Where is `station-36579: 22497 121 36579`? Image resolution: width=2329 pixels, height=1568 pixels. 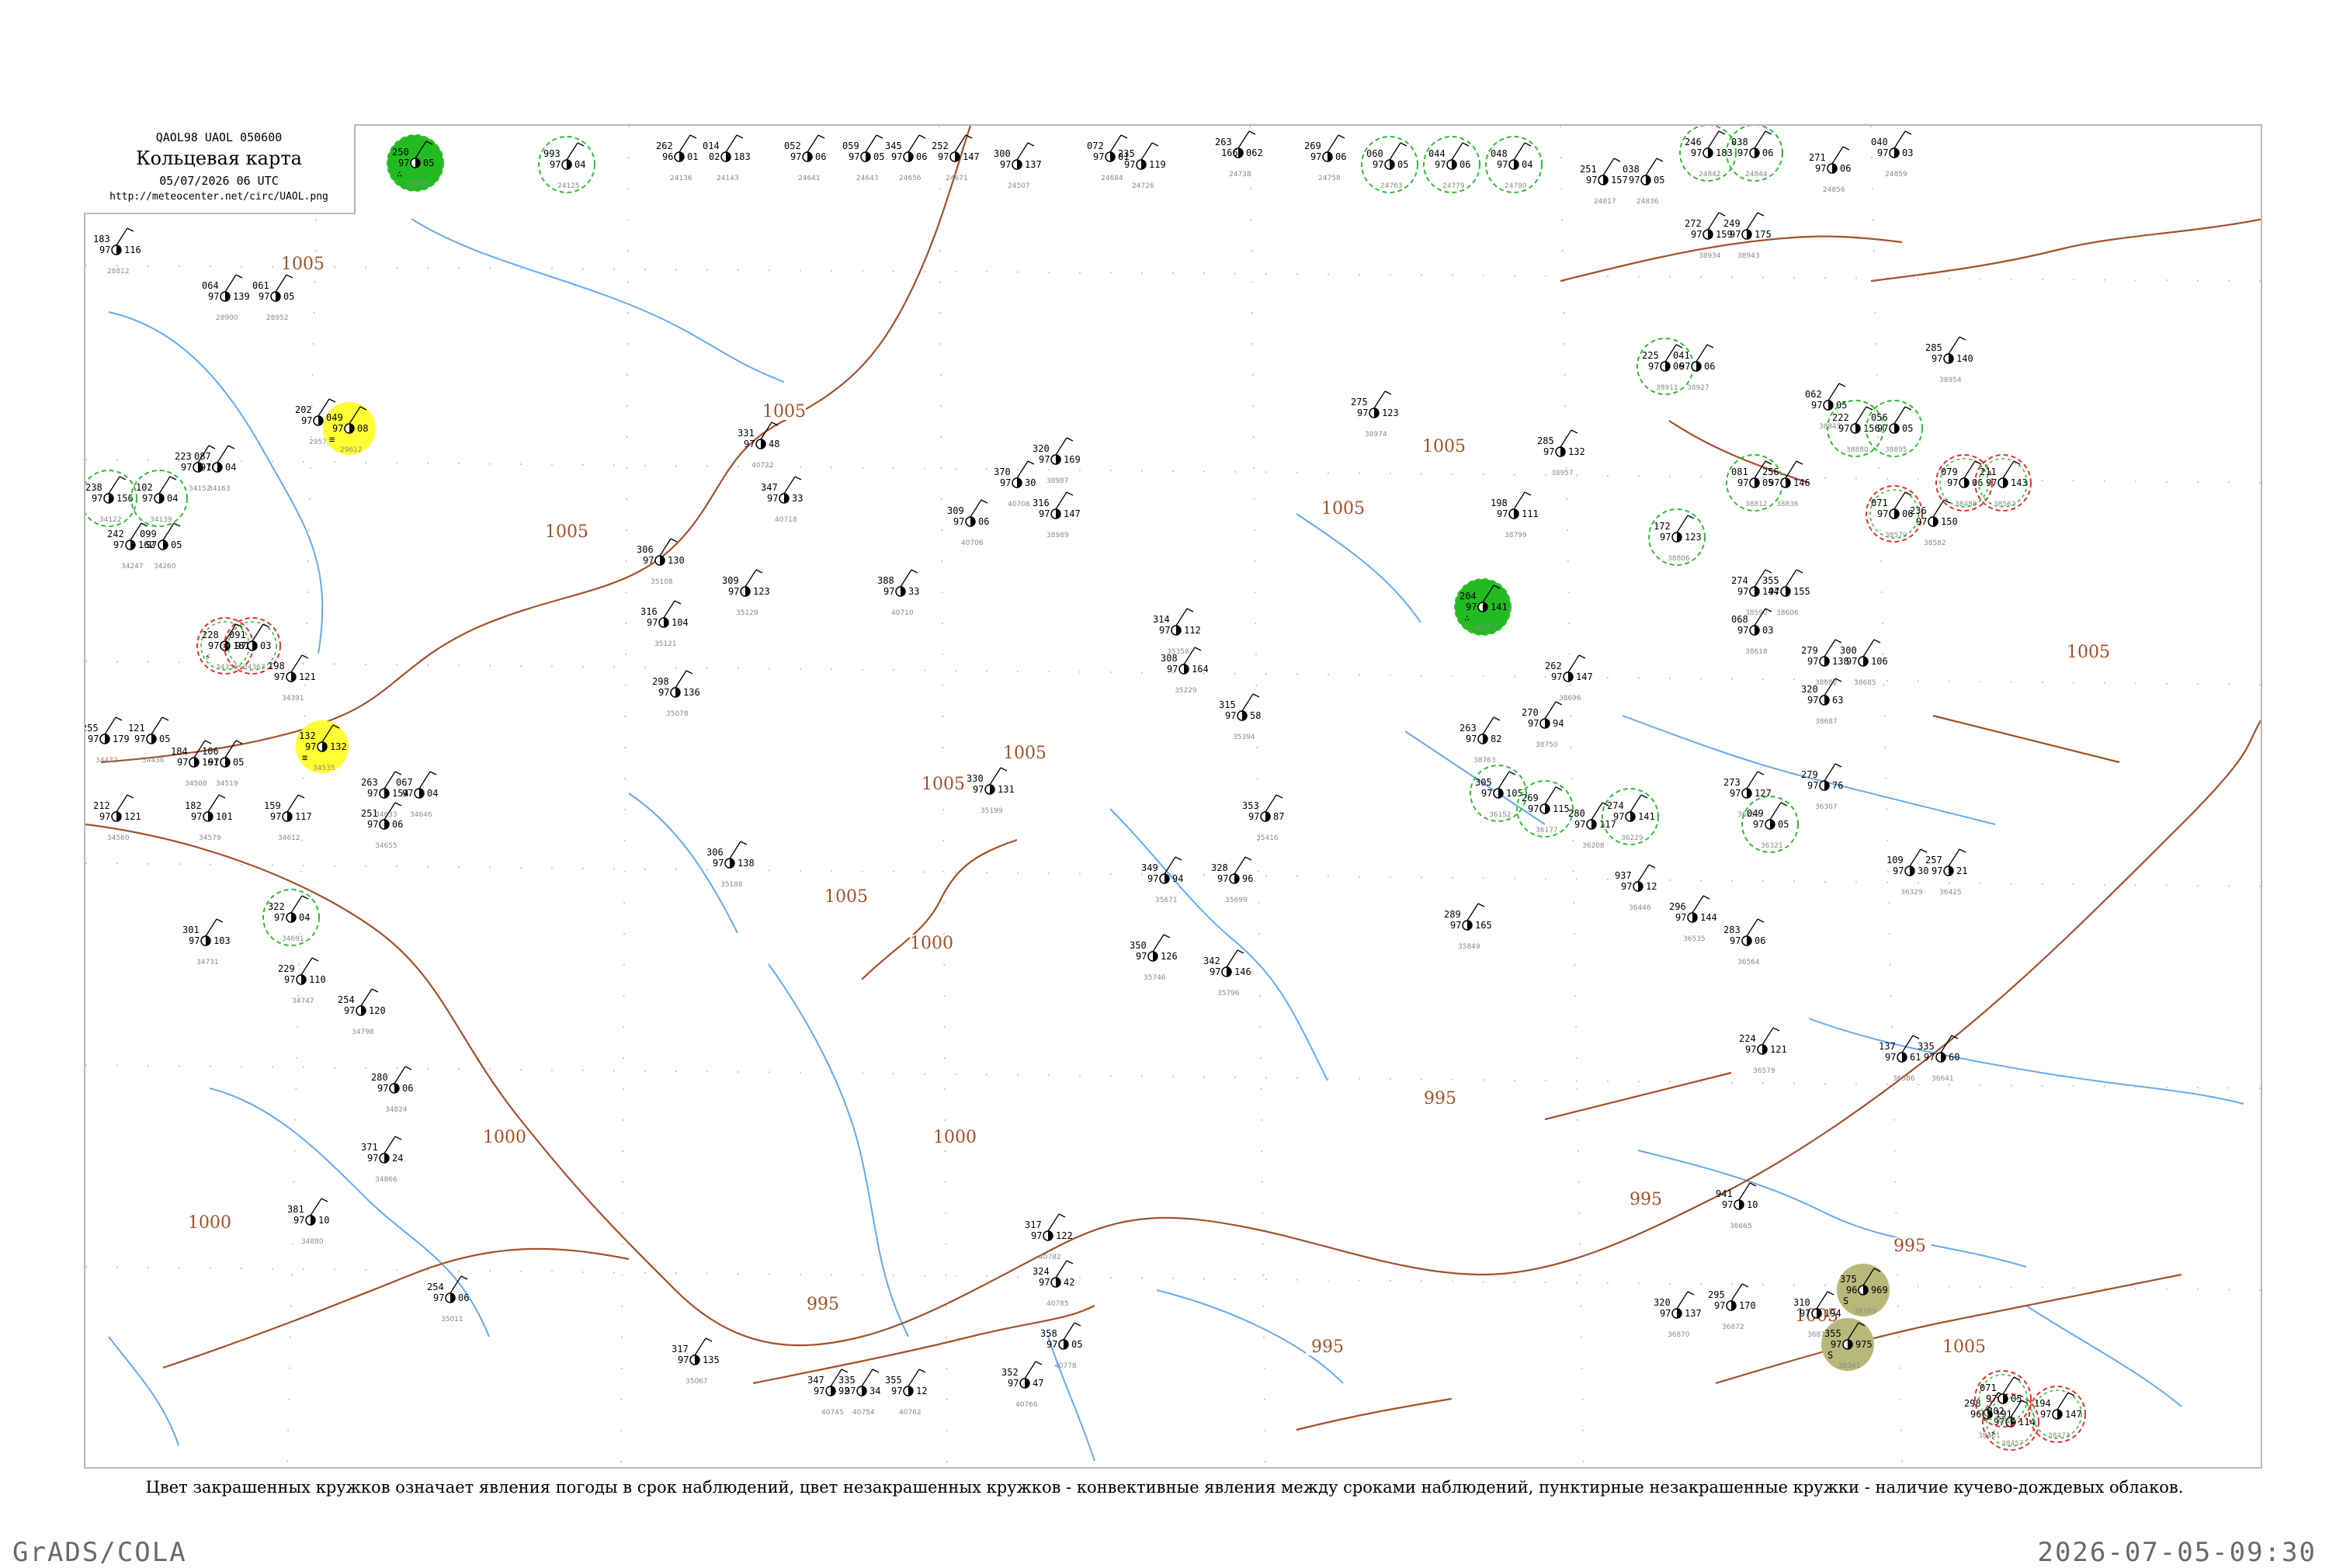 station-36579: 22497 121 36579 is located at coordinates (1763, 1051).